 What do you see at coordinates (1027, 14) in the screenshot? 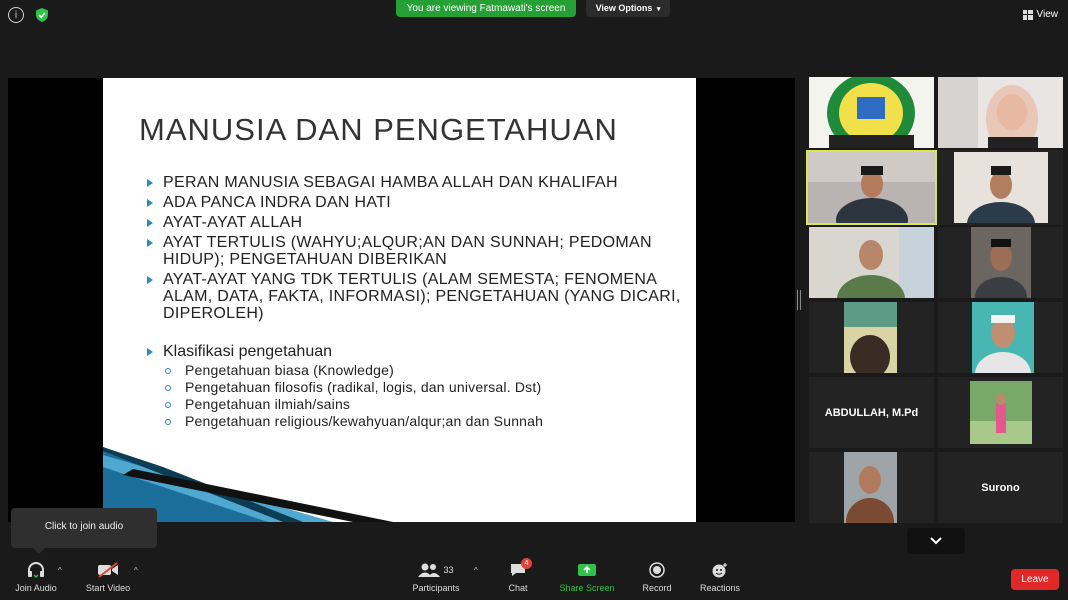
I see `grid-view-icon` at bounding box center [1027, 14].